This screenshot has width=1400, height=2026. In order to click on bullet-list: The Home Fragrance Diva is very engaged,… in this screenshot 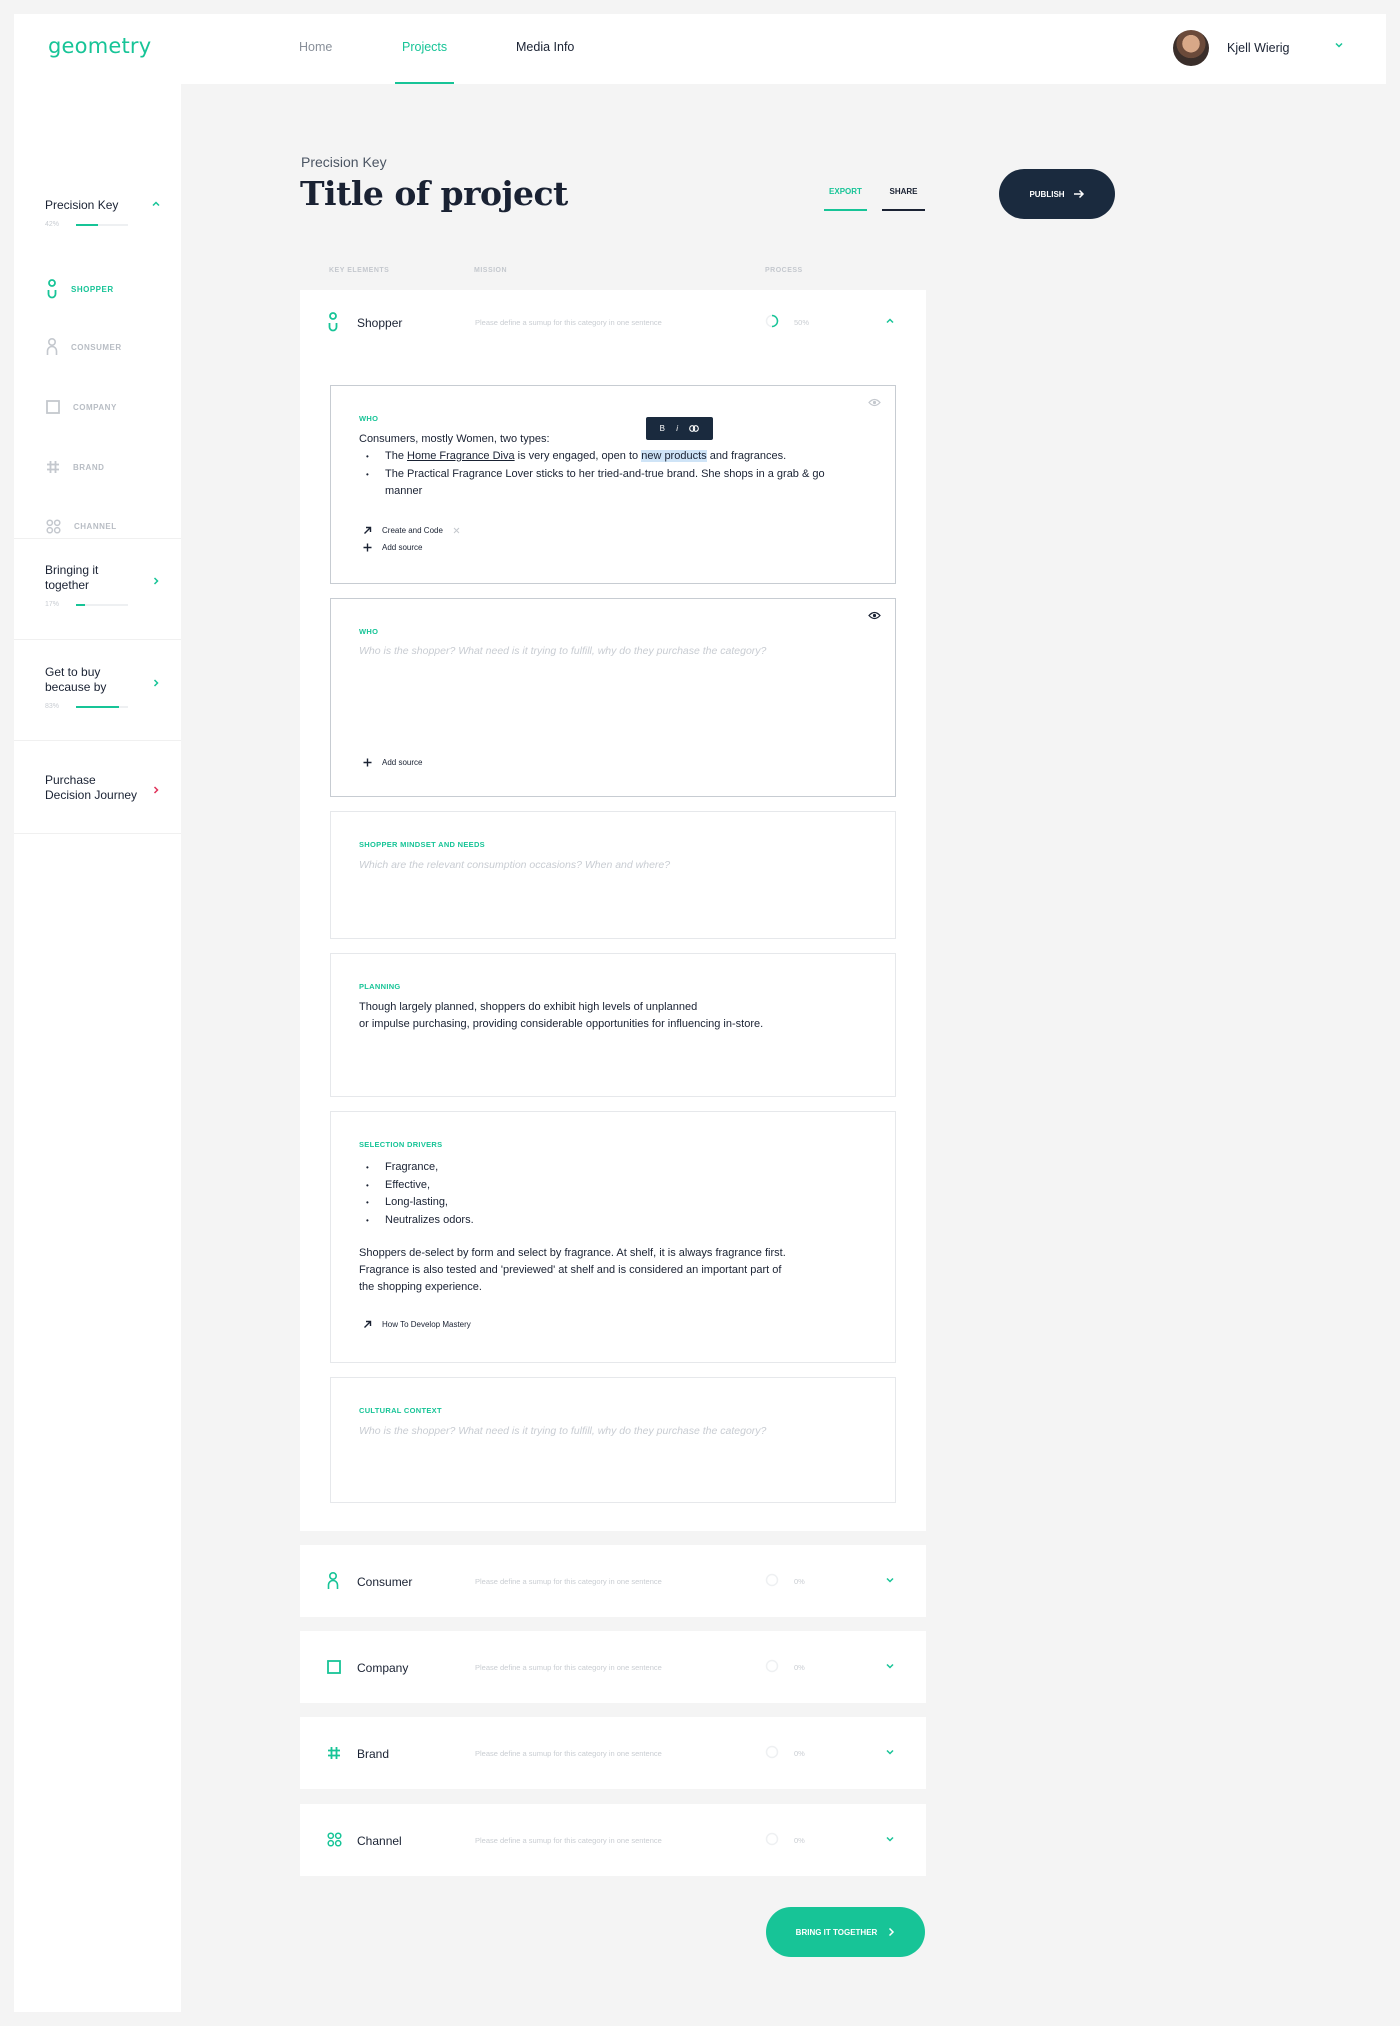, I will do `click(609, 474)`.